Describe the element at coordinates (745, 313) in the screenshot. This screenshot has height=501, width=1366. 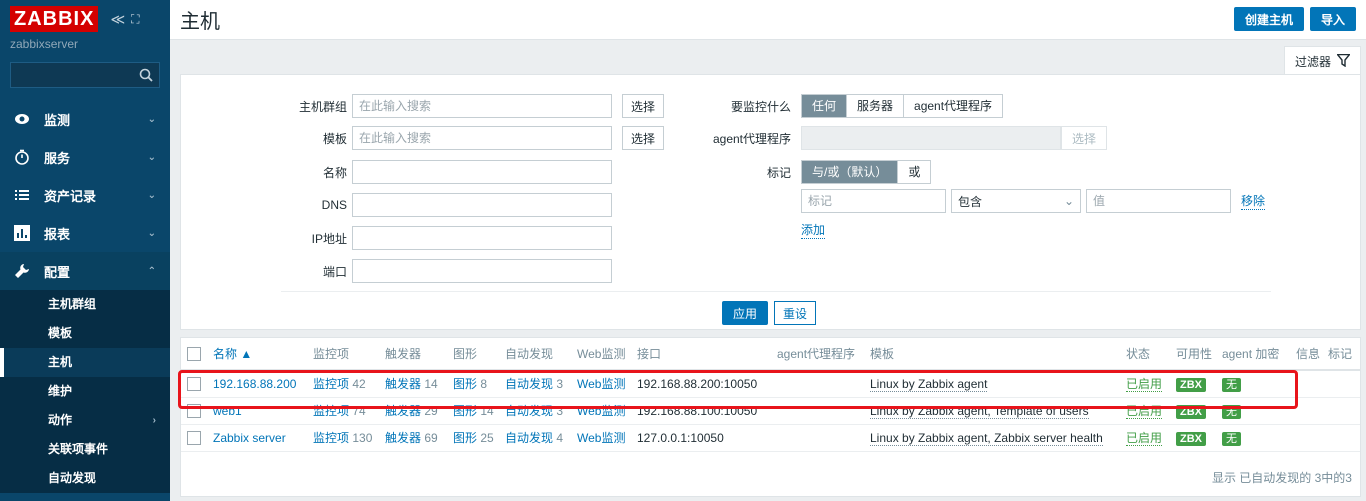
I see `apply-button: 应用` at that location.